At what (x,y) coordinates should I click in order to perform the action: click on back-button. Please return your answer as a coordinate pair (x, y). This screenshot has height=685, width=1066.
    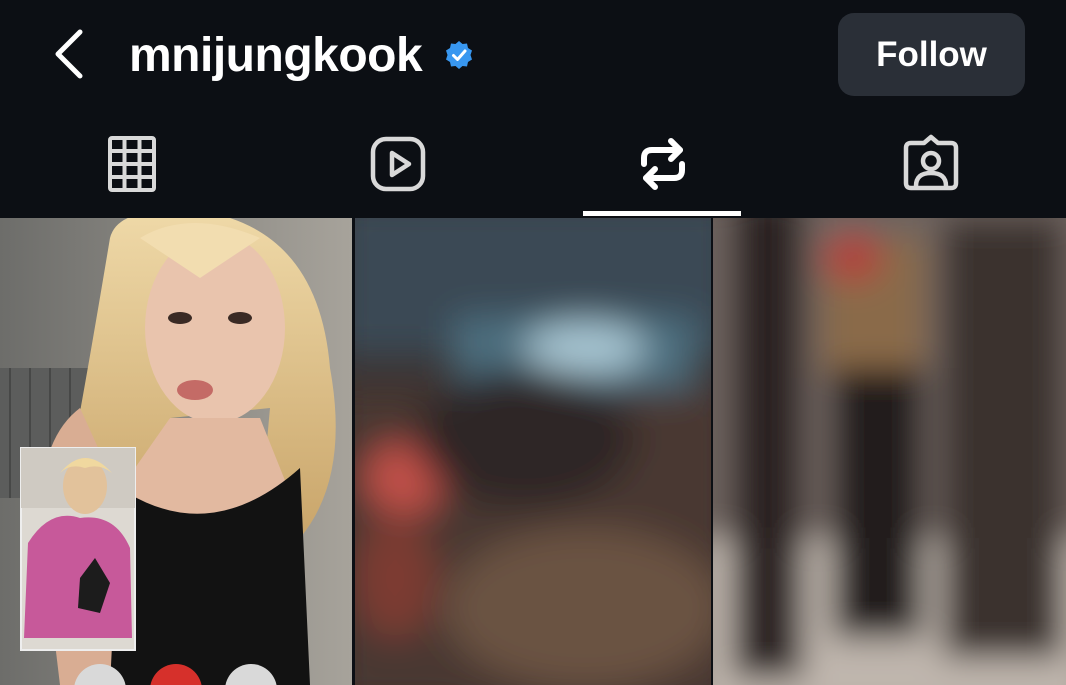
    Looking at the image, I should click on (72, 54).